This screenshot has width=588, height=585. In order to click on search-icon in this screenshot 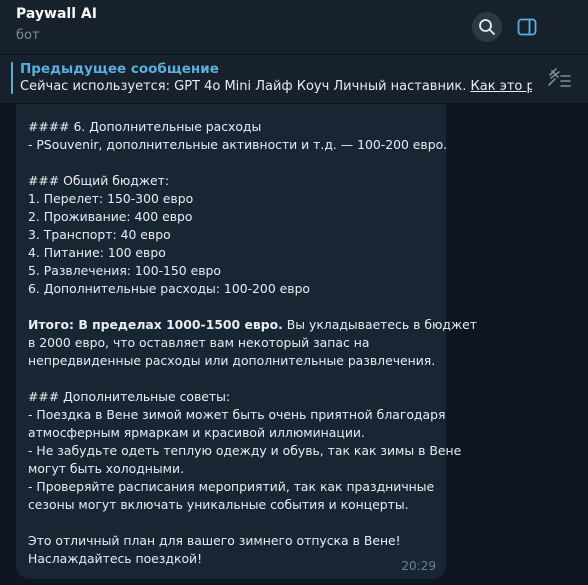, I will do `click(487, 27)`.